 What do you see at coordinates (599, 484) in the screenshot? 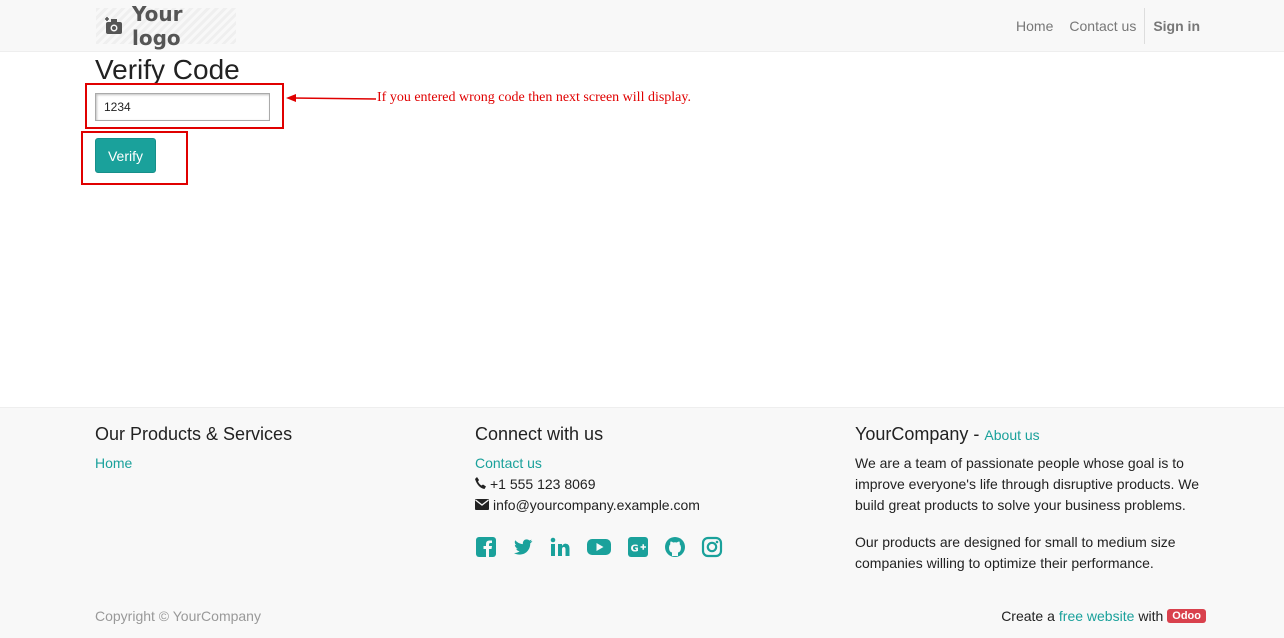
I see `footer-phone: +1 555 123 8069` at bounding box center [599, 484].